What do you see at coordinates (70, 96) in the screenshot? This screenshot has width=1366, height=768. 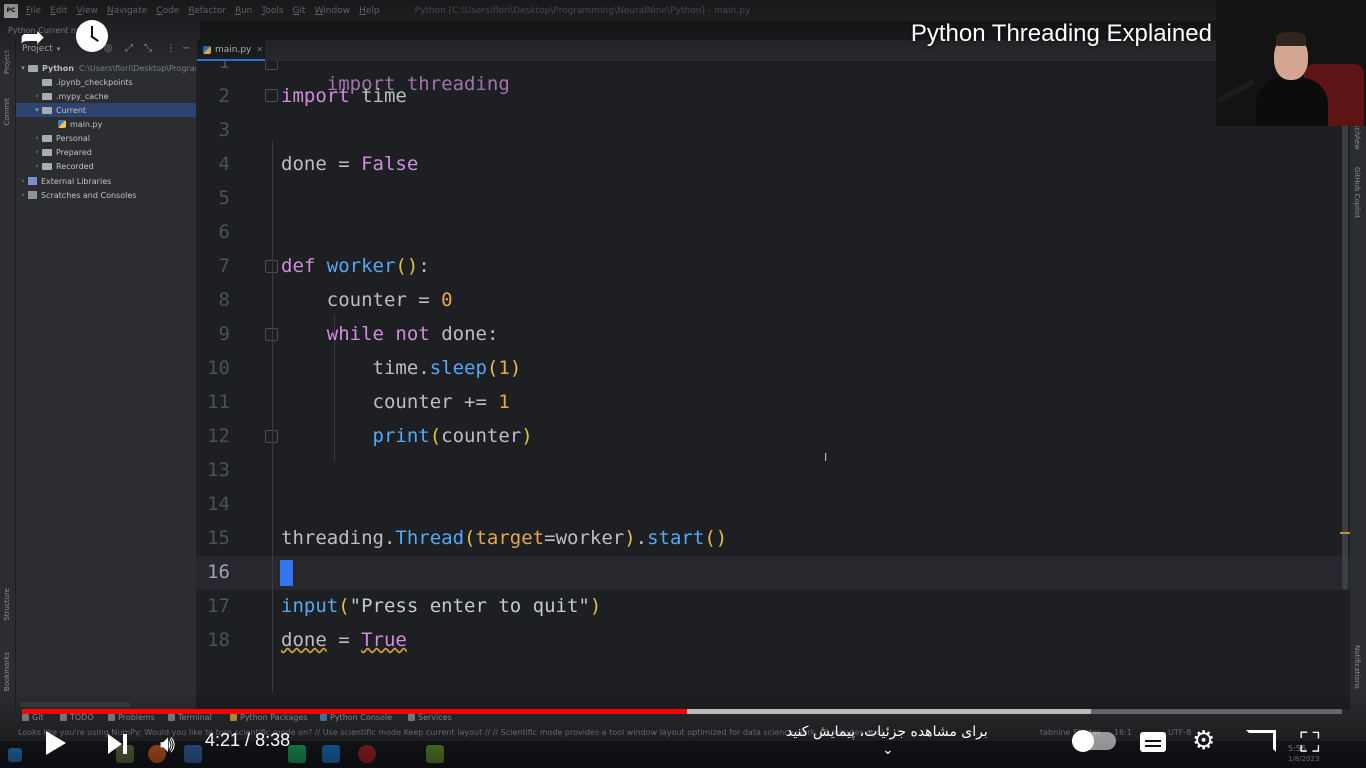 I see `tree-item-mypy: › .mypy_cache` at bounding box center [70, 96].